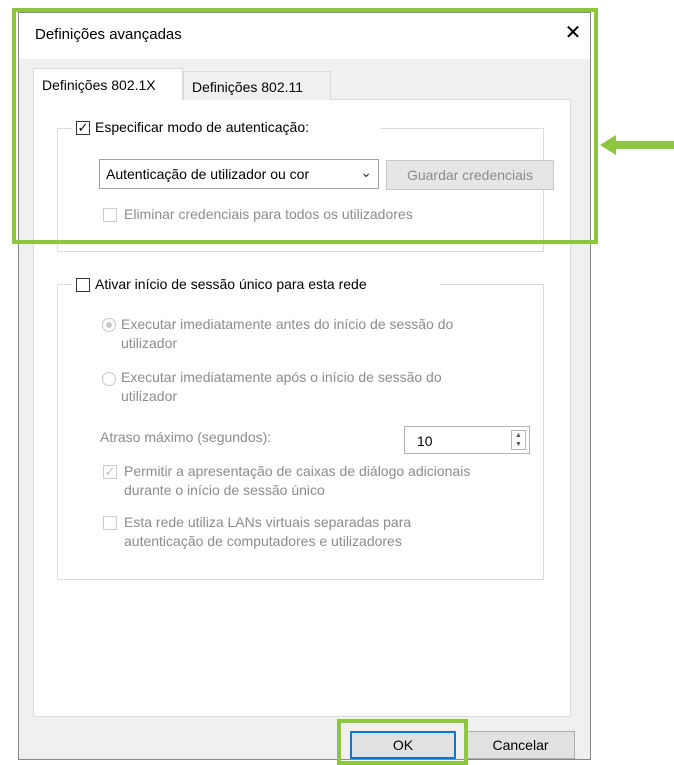 This screenshot has width=674, height=765. I want to click on allow-dialogs-line2: durante o início de sessão único, so click(224, 490).